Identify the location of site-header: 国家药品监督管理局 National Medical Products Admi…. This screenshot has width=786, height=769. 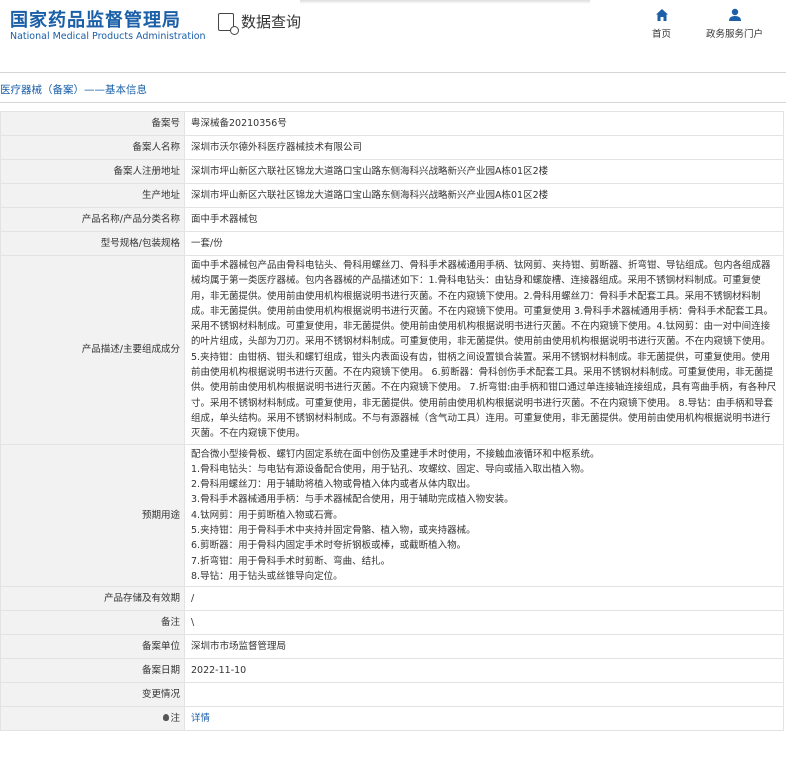
(393, 29).